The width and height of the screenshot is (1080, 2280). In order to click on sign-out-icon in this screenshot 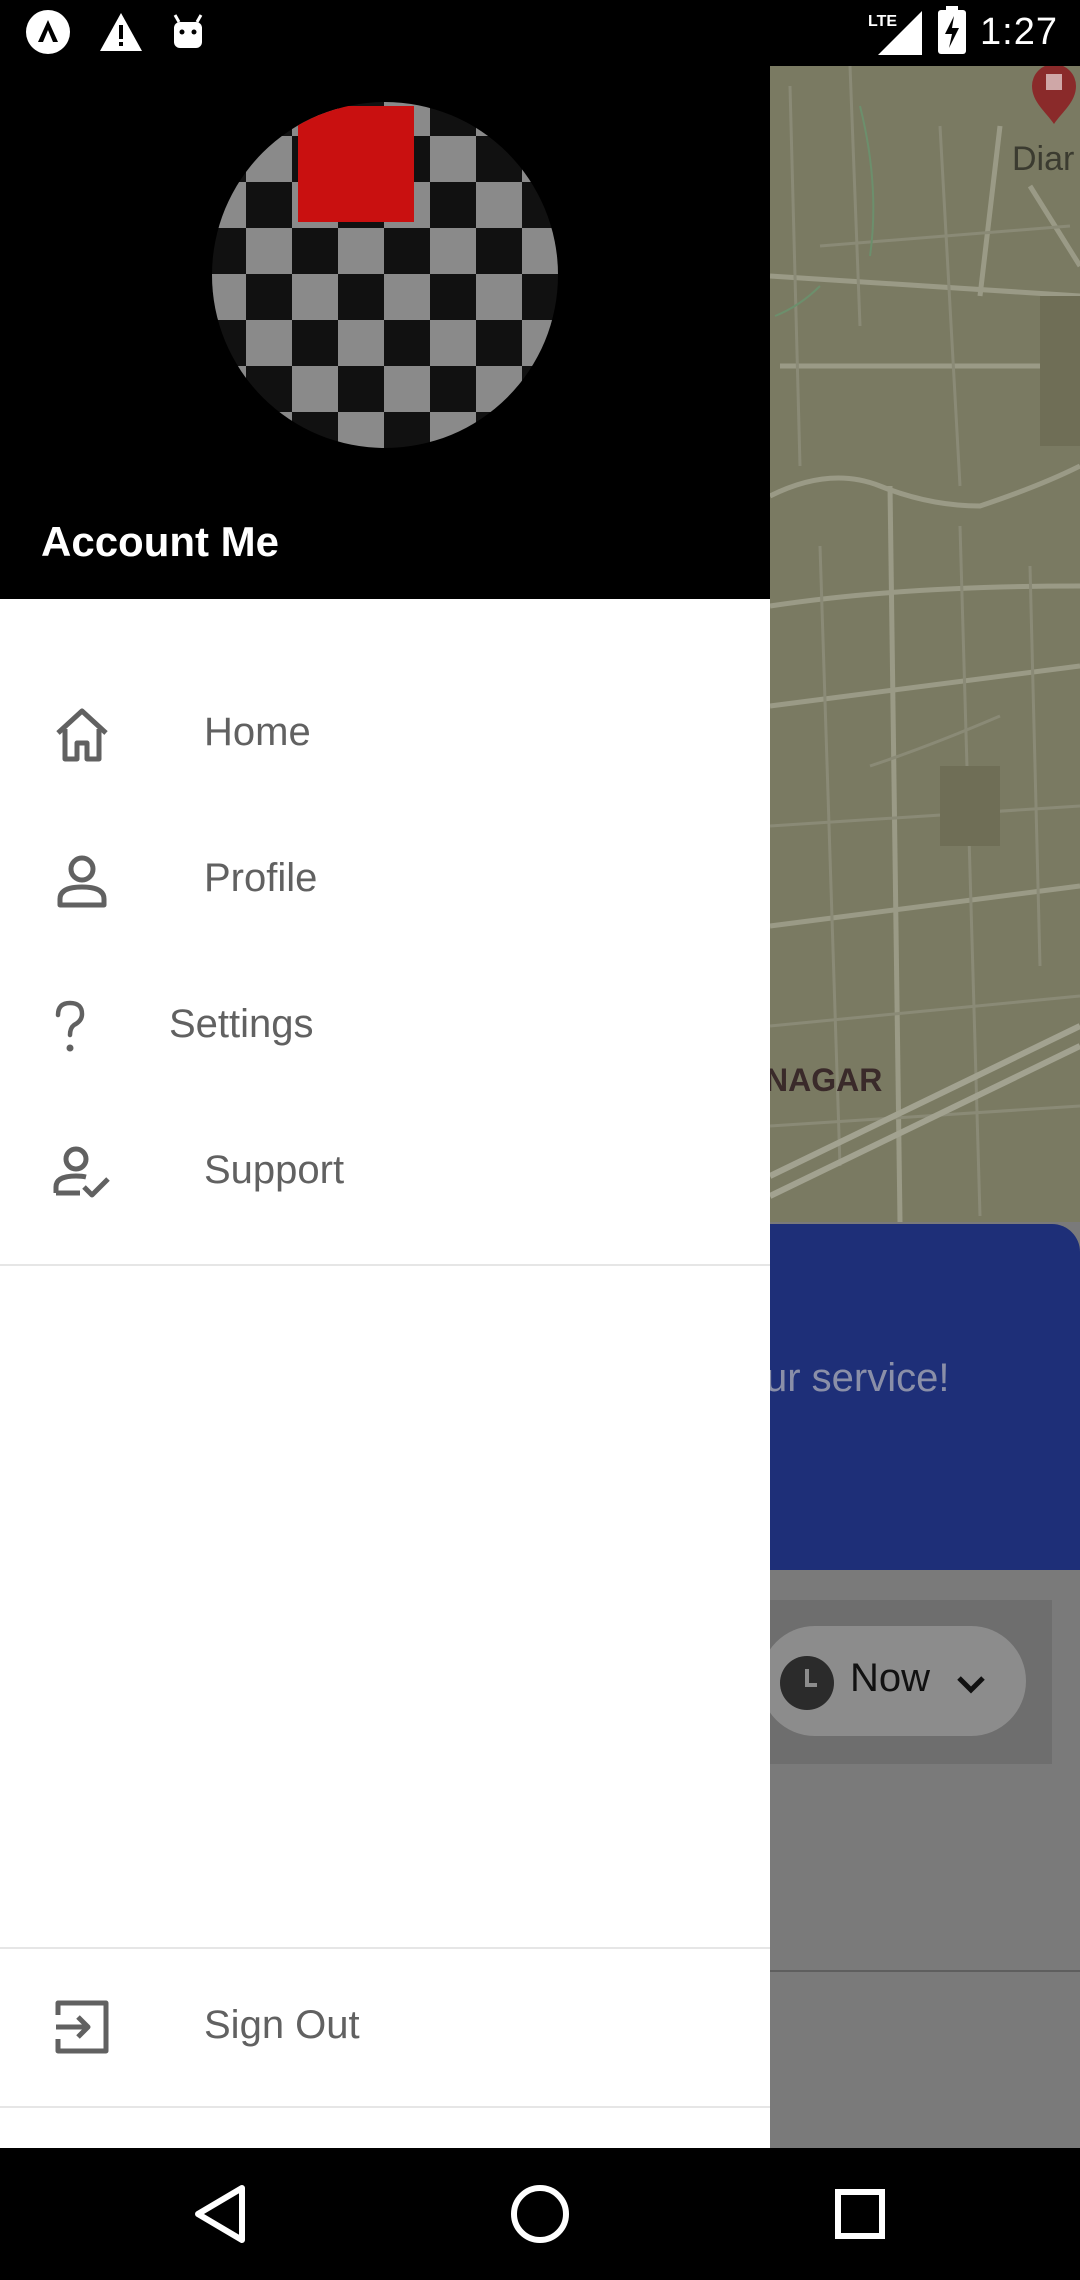, I will do `click(82, 2027)`.